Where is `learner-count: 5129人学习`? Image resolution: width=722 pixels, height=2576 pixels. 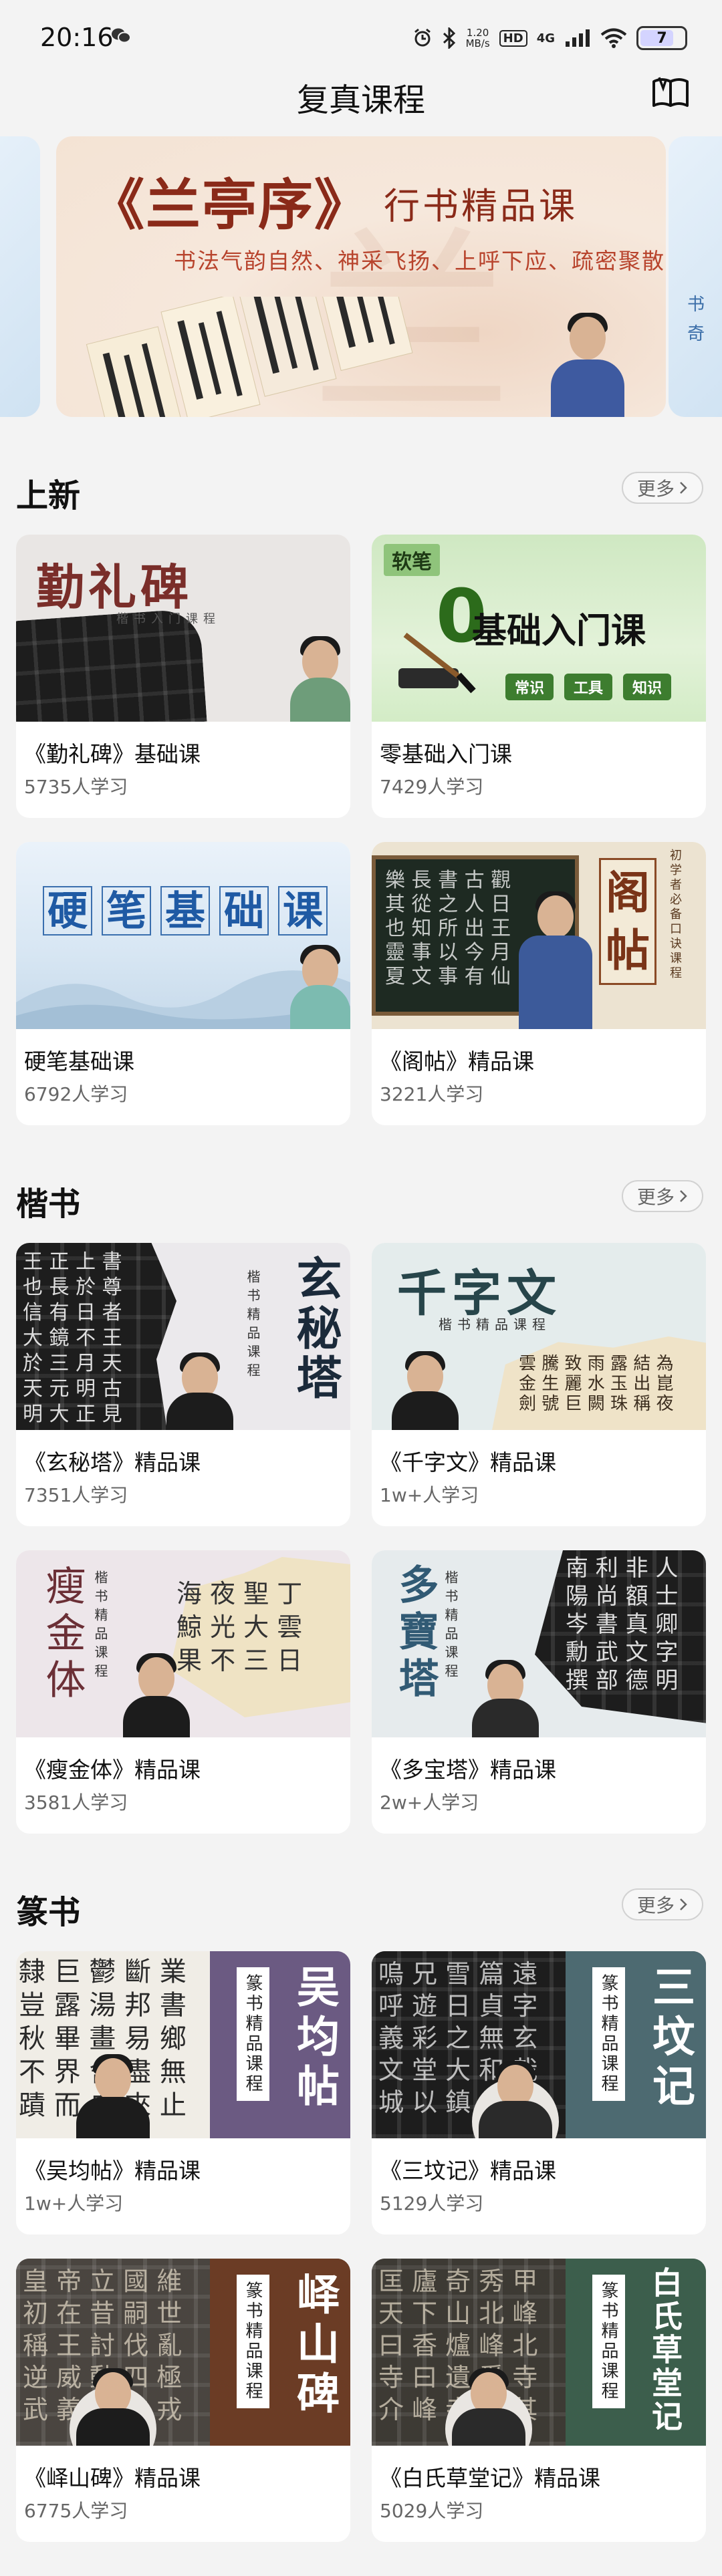
learner-count: 5129人学习 is located at coordinates (432, 2203).